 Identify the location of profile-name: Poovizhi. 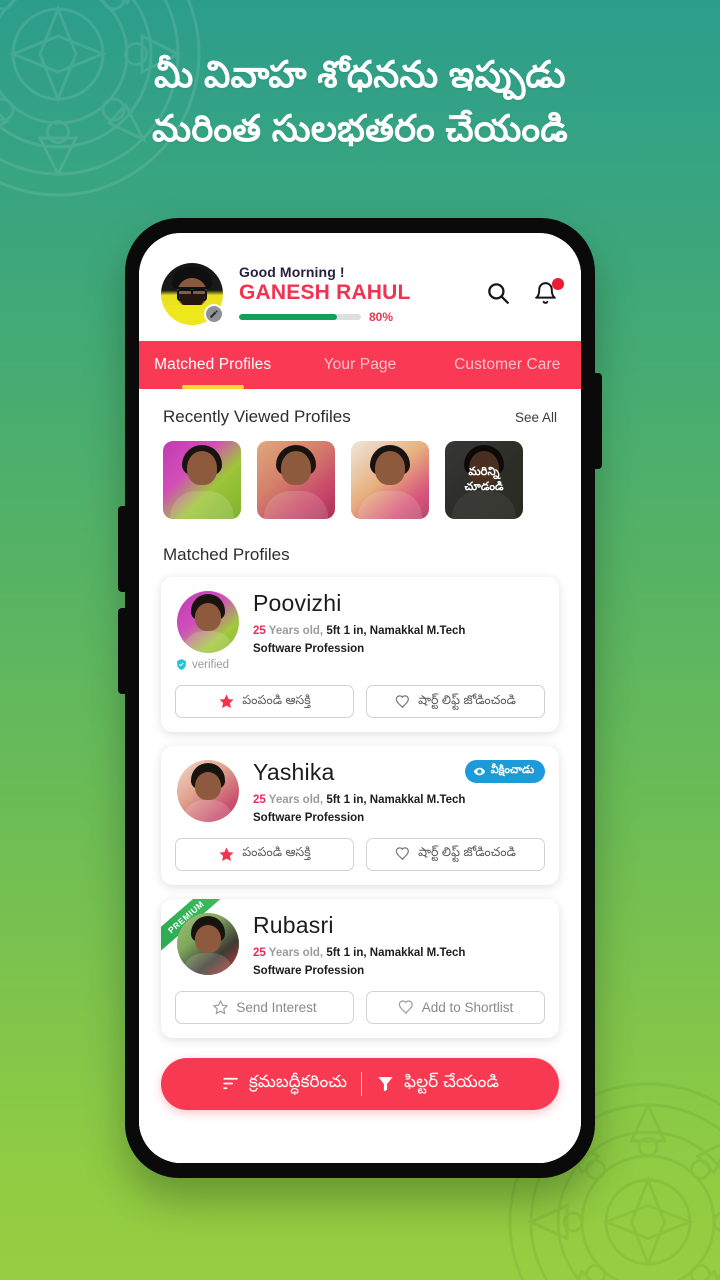
(297, 603).